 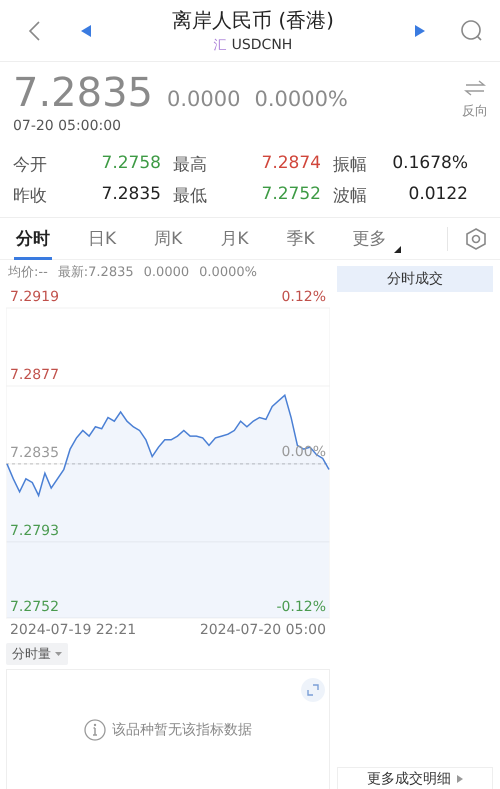 I want to click on axis-label: 7.2793, so click(x=34, y=530).